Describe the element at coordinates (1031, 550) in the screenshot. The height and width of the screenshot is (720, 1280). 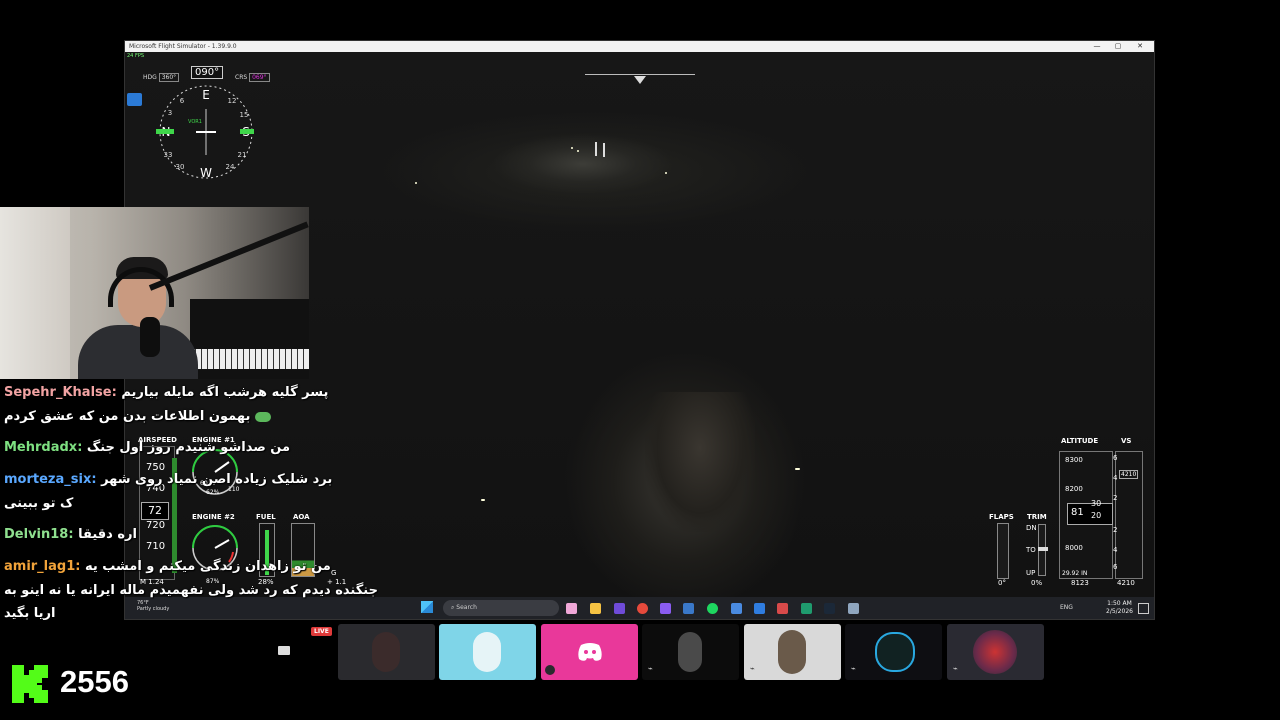
I see `trim-to: TO` at that location.